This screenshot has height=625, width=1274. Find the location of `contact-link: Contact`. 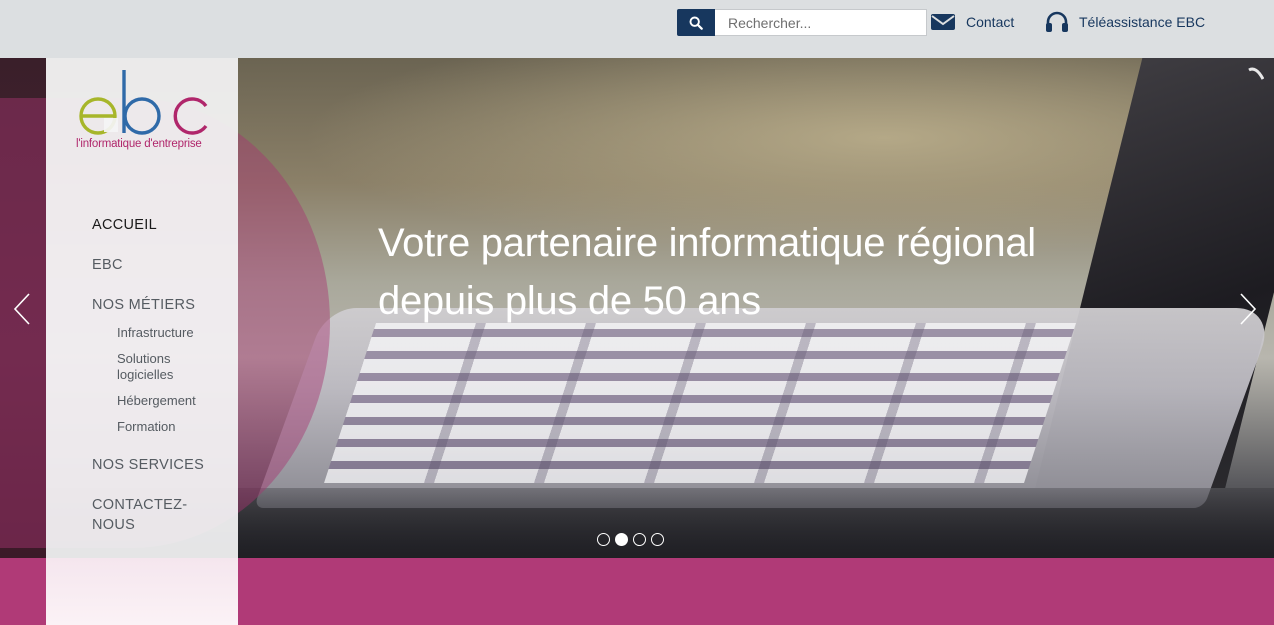

contact-link: Contact is located at coordinates (972, 22).